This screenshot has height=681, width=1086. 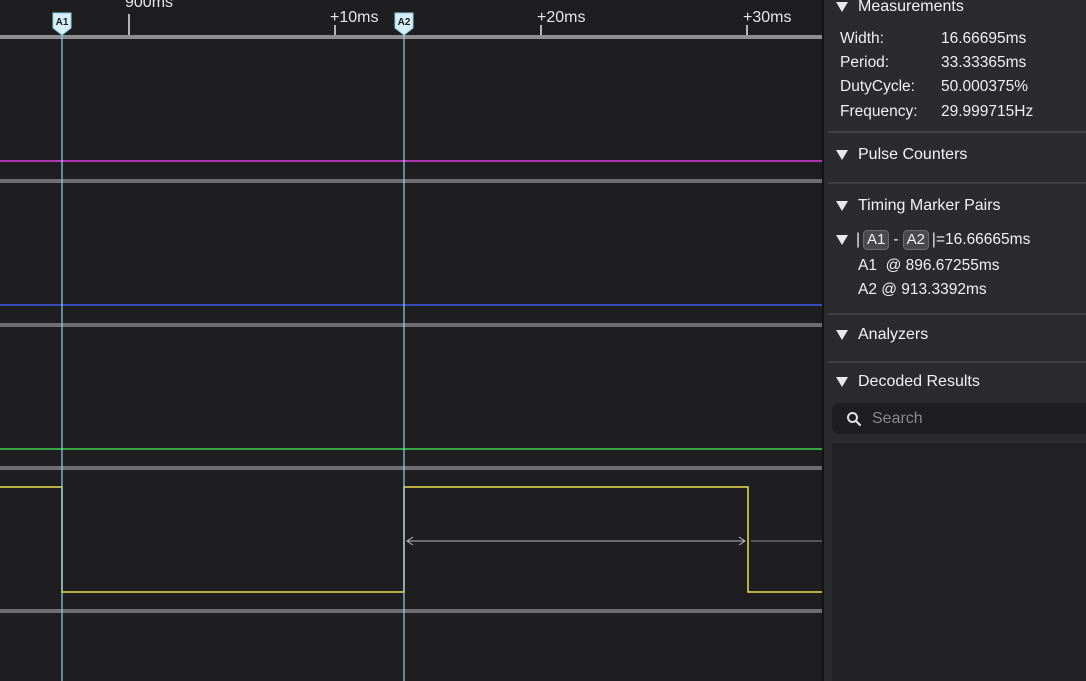 I want to click on decoded-results-search, so click(x=959, y=418).